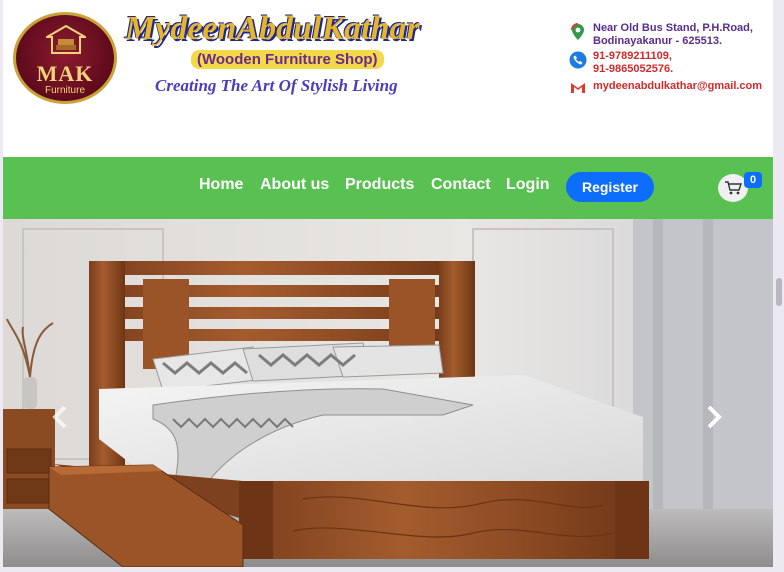 This screenshot has height=572, width=784. I want to click on gmail-icon, so click(578, 88).